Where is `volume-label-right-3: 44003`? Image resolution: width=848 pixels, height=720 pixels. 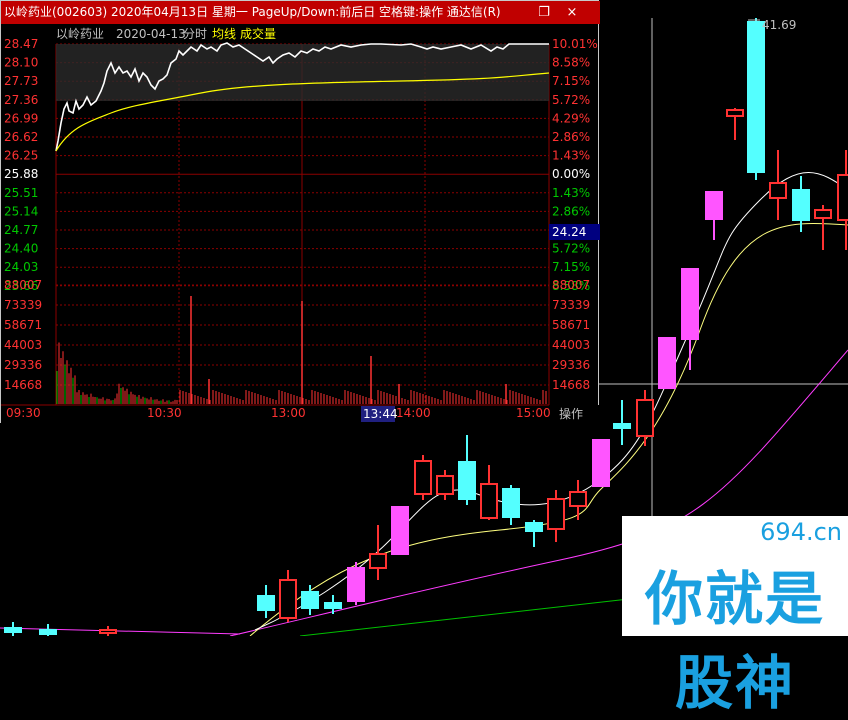
volume-label-right-3: 44003 is located at coordinates (571, 345).